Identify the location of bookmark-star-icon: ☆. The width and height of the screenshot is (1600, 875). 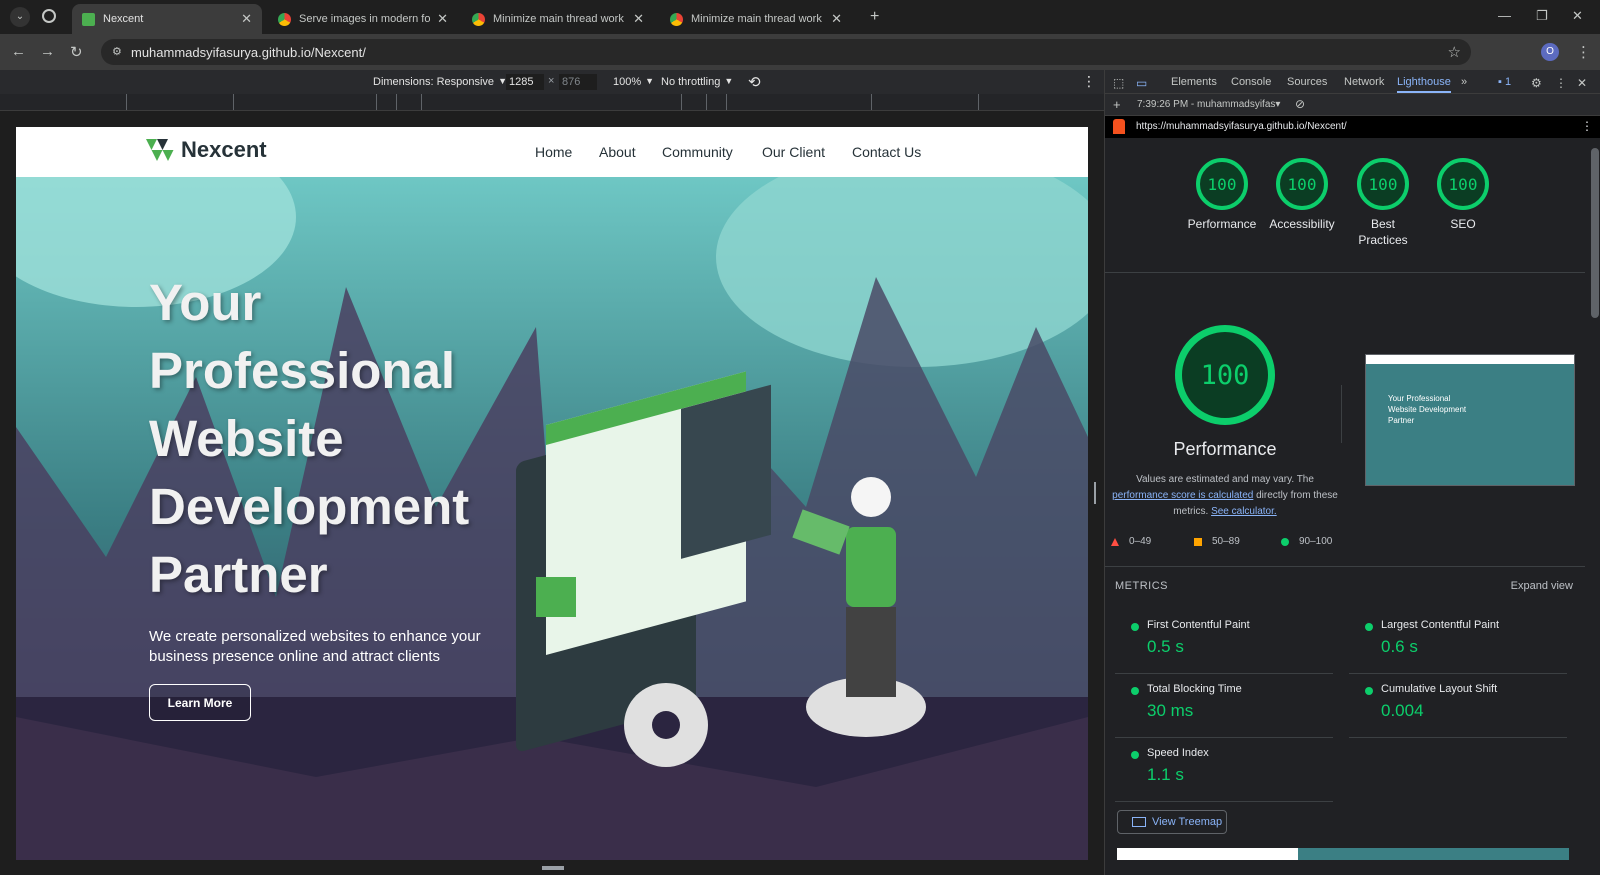
(1454, 52).